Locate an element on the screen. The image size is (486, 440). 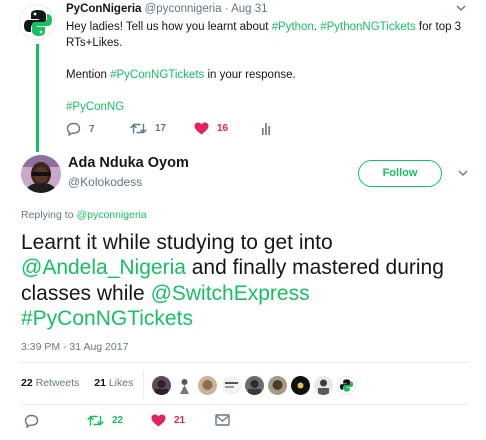
parent-header: PyConNigeria @pyconnigeria · Aug 31 is located at coordinates (167, 9).